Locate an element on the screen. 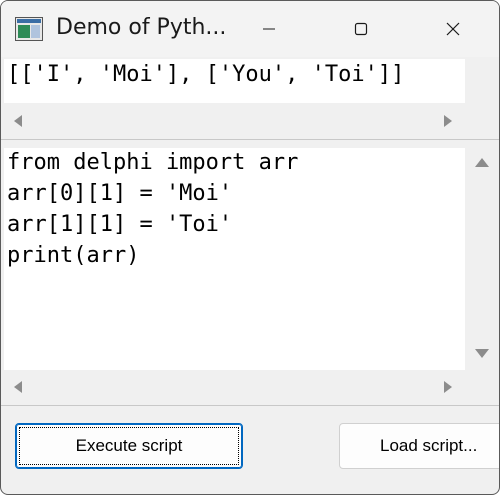 Image resolution: width=500 pixels, height=495 pixels. execute-script-button: Execute script is located at coordinates (129, 446).